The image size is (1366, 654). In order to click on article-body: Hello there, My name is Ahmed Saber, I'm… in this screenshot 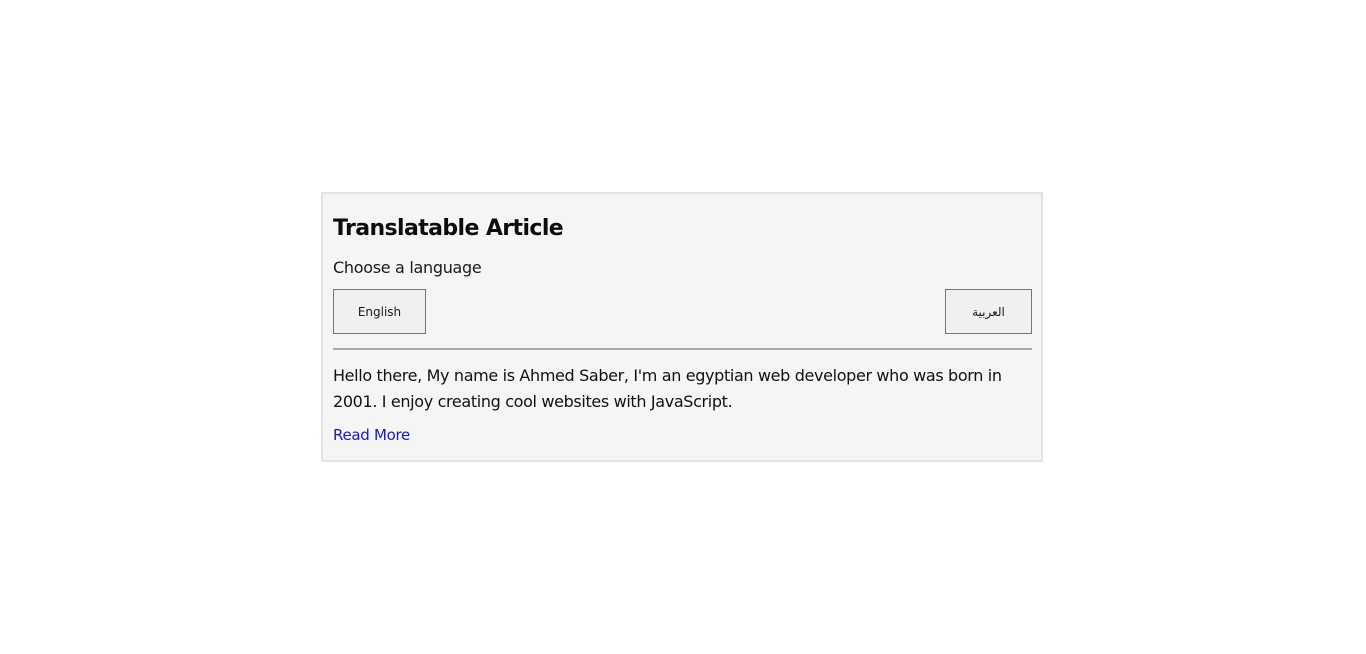, I will do `click(667, 388)`.